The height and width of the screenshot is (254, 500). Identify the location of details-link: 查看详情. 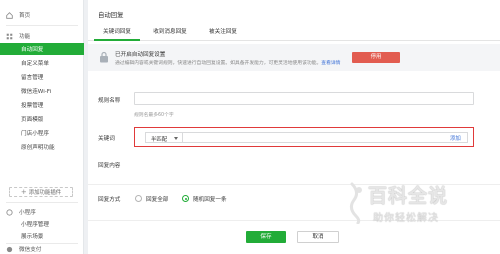
(330, 63).